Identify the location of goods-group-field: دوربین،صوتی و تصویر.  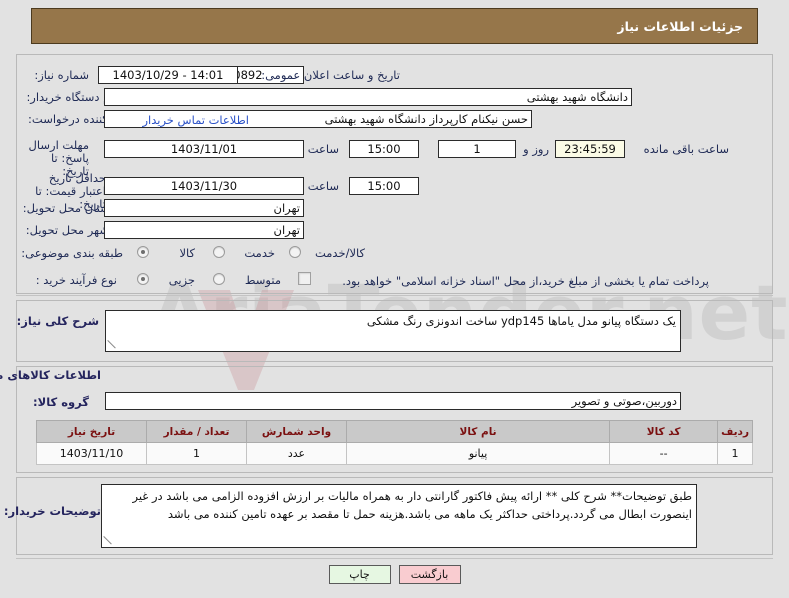
(393, 401).